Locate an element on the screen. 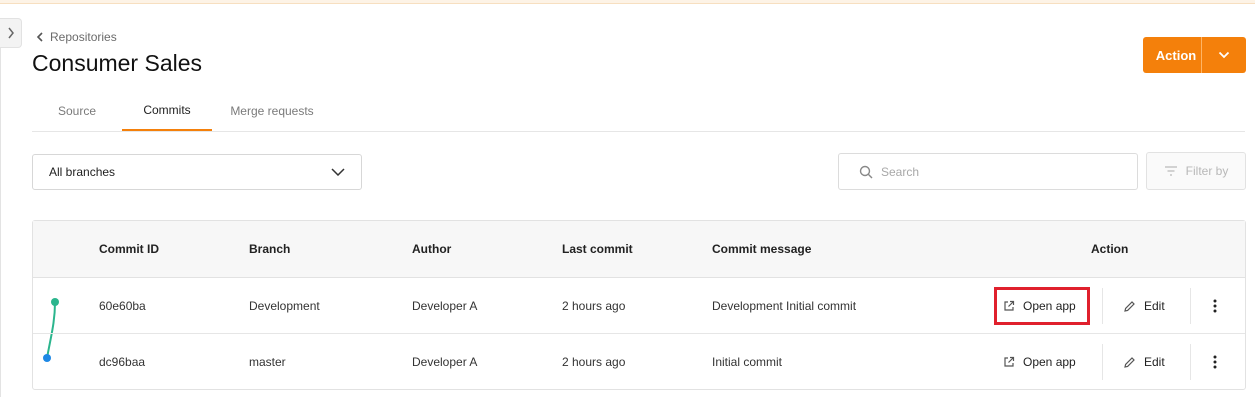 This screenshot has height=397, width=1255. column-header-commit-message: Commit message is located at coordinates (762, 249).